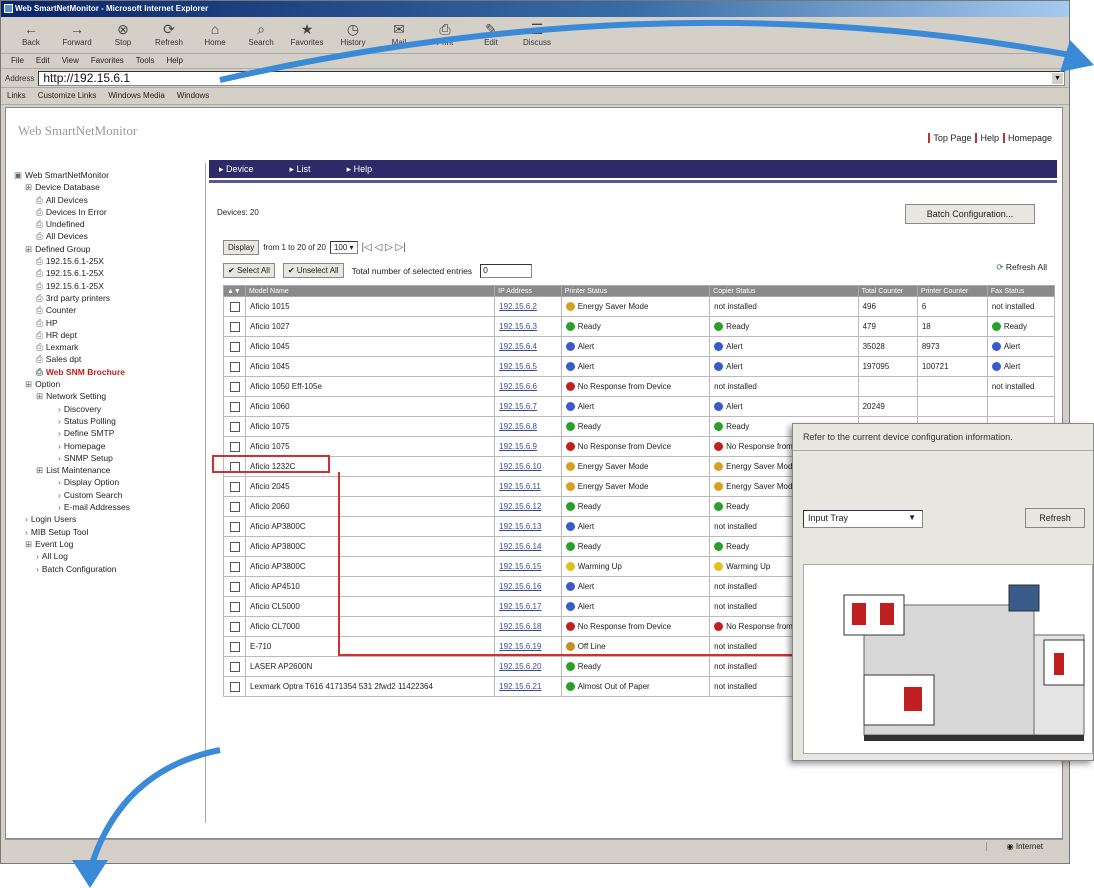  Describe the element at coordinates (109, 335) in the screenshot. I see `tree-item: ⎙ HR dept` at that location.